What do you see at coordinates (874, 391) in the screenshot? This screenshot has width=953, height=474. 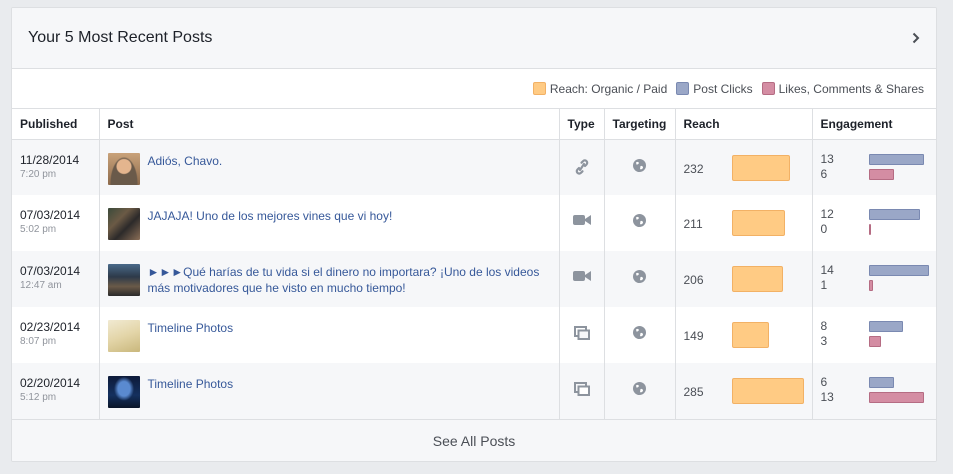 I see `engagement-cell: 6 13` at bounding box center [874, 391].